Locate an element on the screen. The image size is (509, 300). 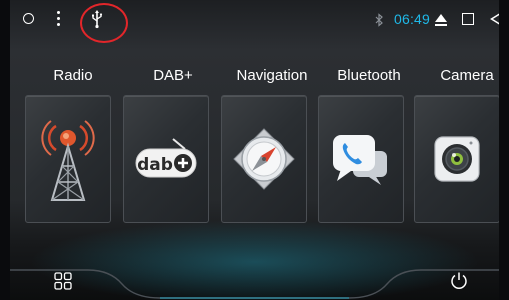
camera-icon is located at coordinates (457, 159).